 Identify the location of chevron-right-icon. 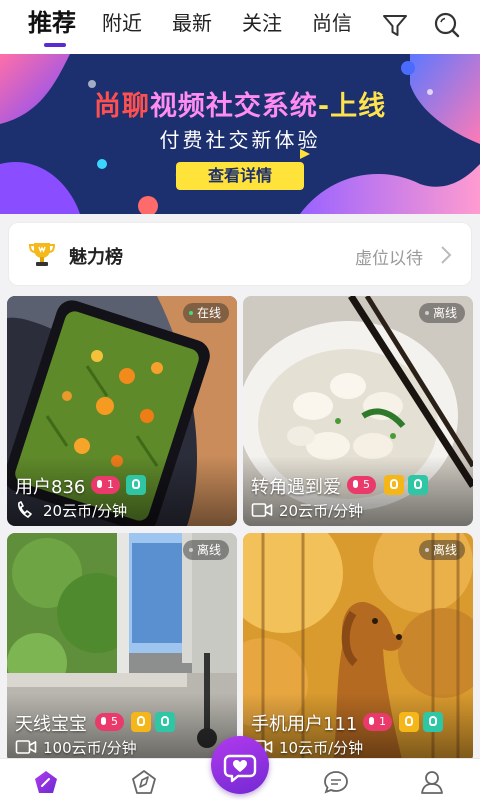
(446, 255).